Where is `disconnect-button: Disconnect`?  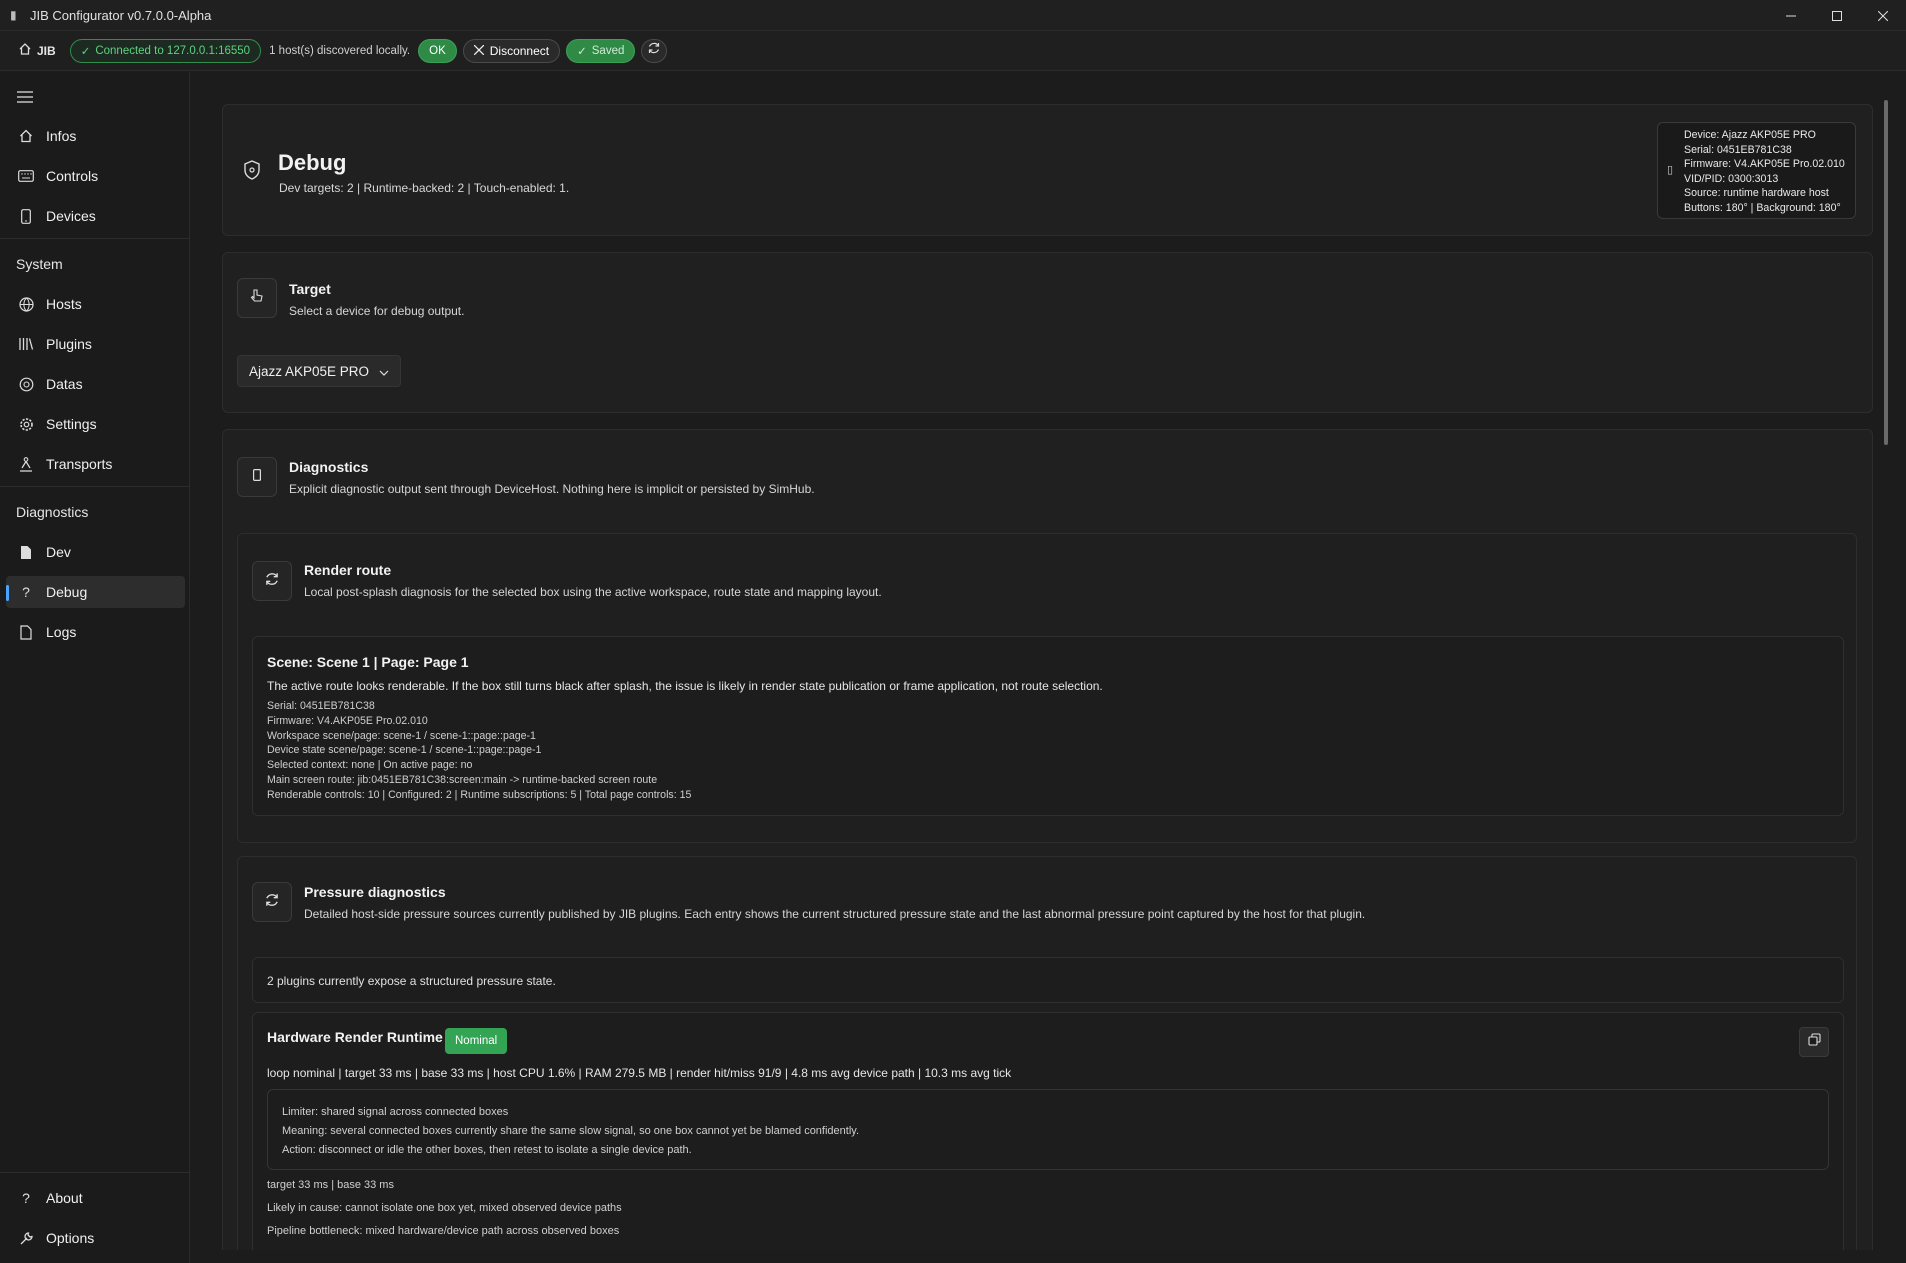
disconnect-button: Disconnect is located at coordinates (511, 50).